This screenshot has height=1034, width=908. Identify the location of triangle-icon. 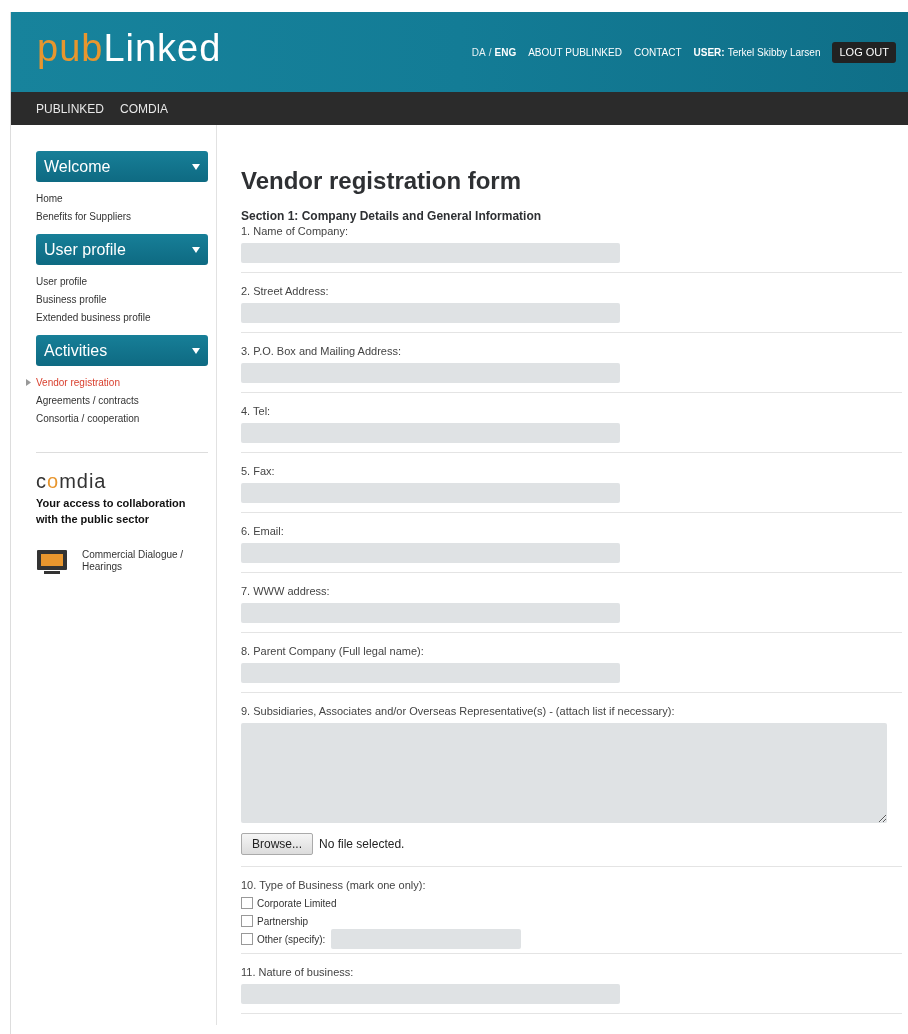
(28, 382).